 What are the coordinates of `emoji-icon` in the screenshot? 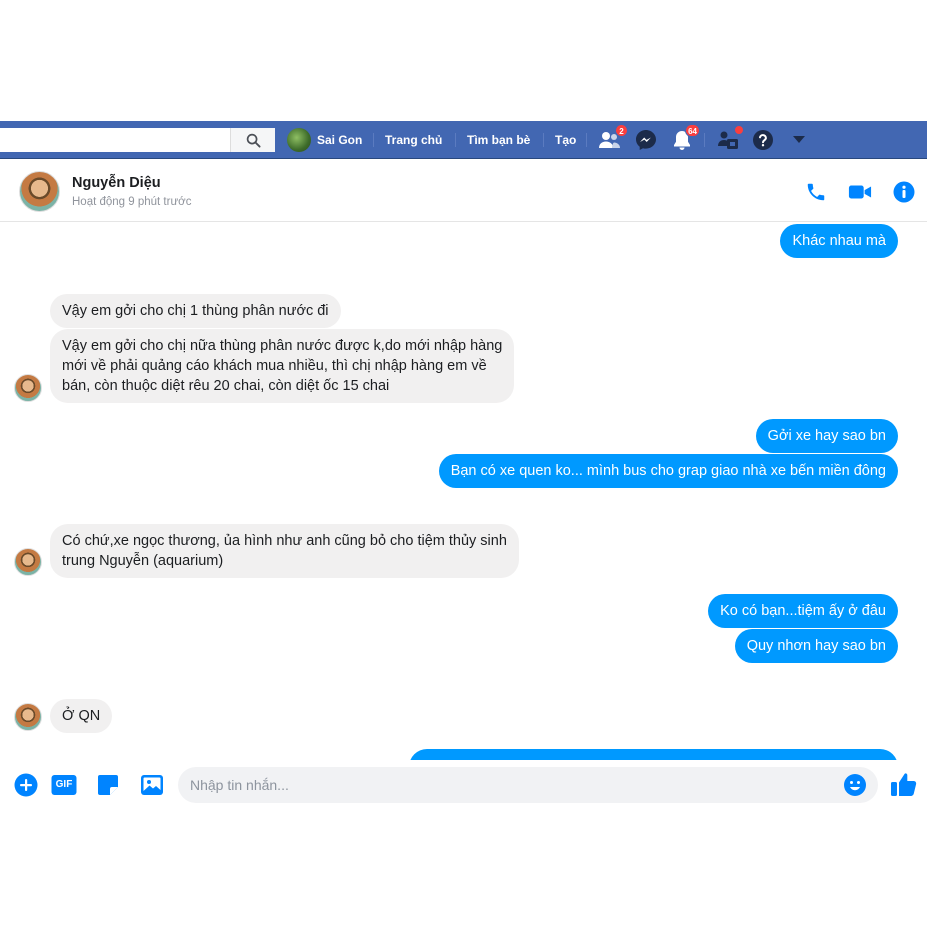 It's located at (855, 785).